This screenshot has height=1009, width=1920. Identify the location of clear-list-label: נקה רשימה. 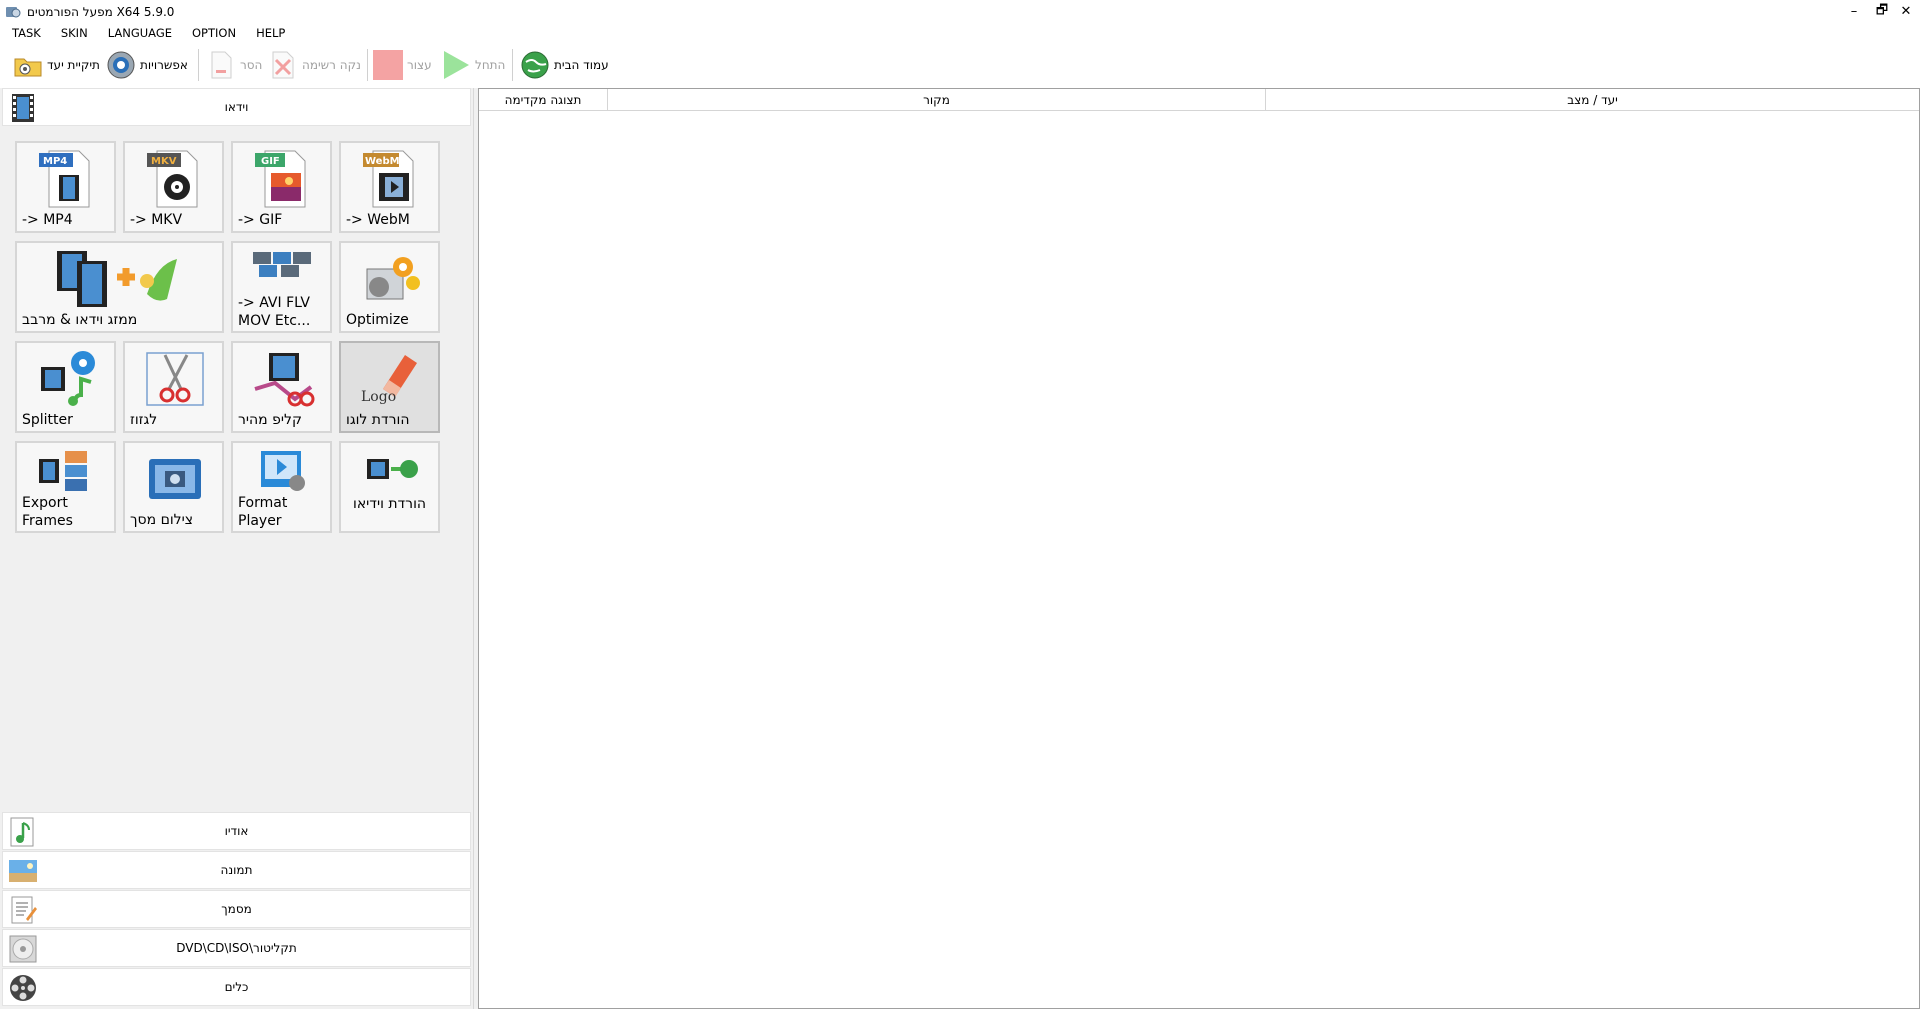
(331, 65).